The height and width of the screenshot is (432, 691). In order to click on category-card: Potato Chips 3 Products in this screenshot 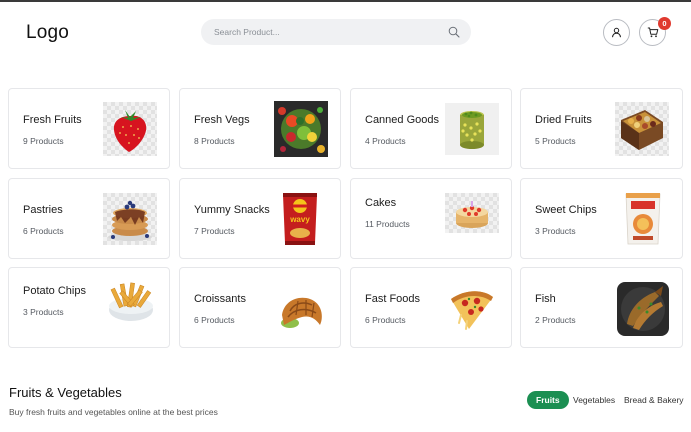, I will do `click(89, 307)`.